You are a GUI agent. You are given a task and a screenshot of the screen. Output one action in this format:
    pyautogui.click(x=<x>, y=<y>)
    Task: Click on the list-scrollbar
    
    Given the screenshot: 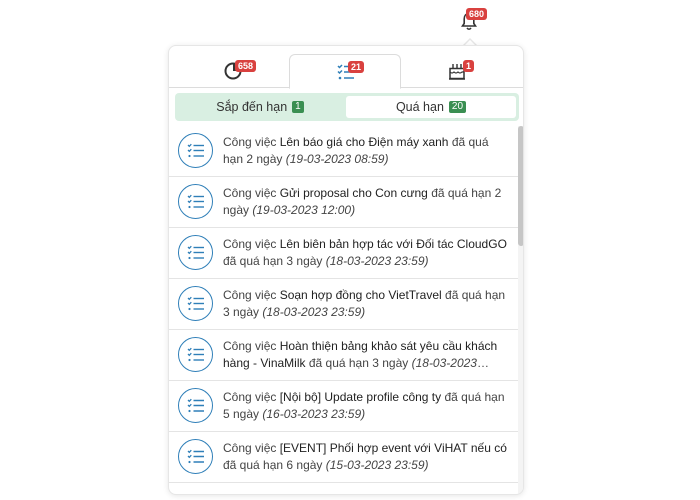 What is the action you would take?
    pyautogui.click(x=520, y=310)
    